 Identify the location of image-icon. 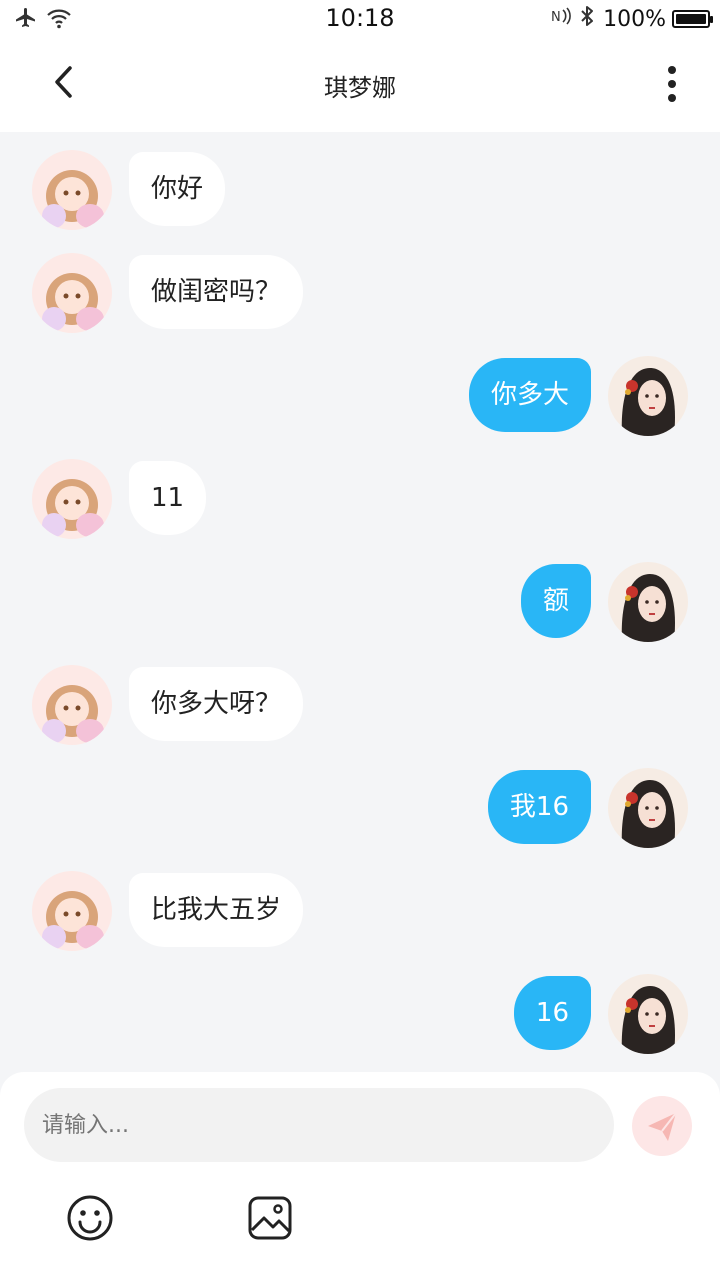
(270, 1218).